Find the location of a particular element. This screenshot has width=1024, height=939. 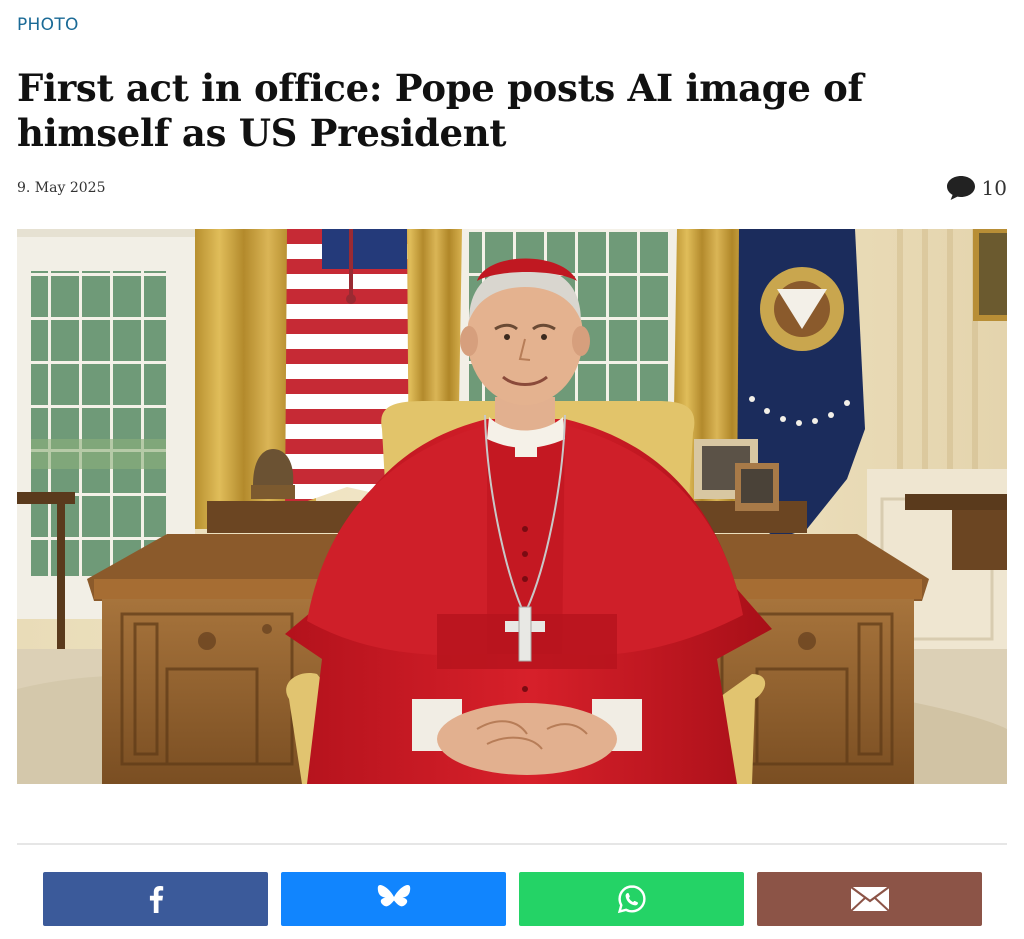

share-divider is located at coordinates (512, 844).